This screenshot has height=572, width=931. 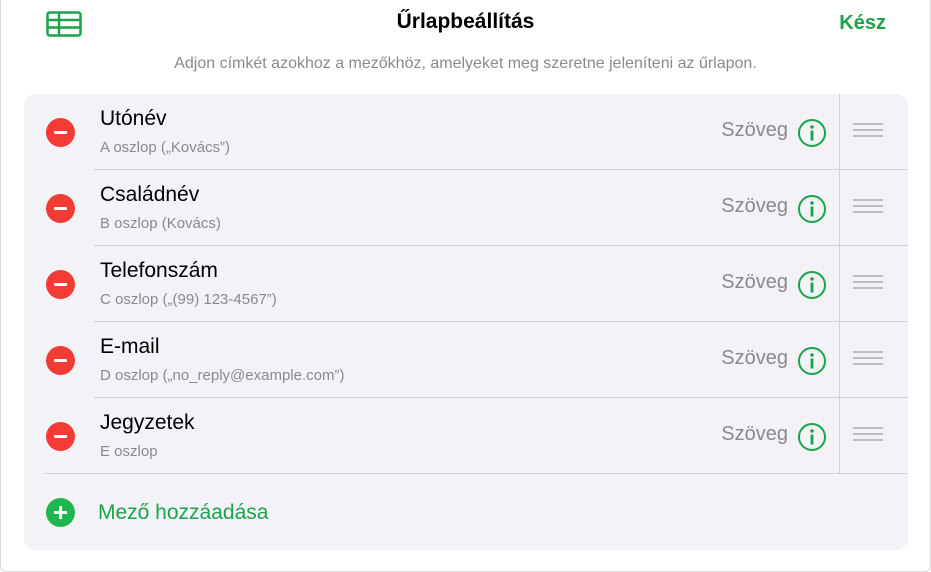 I want to click on done-button: Kész, so click(x=862, y=23).